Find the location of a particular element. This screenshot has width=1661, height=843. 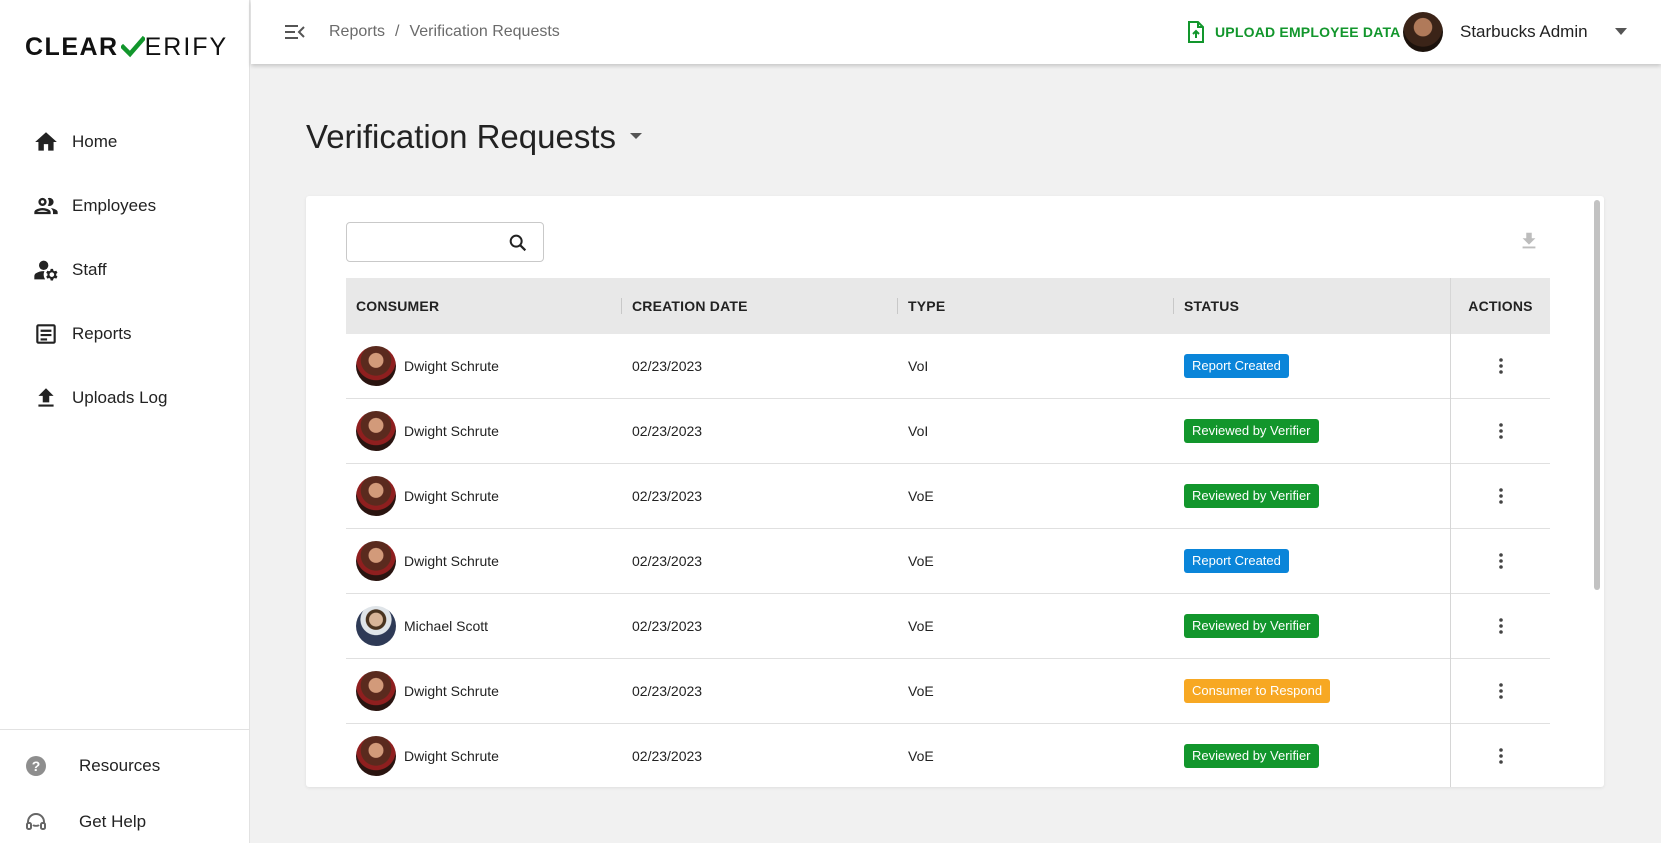

column-header-creation-date: CREATION DATE is located at coordinates (760, 306).